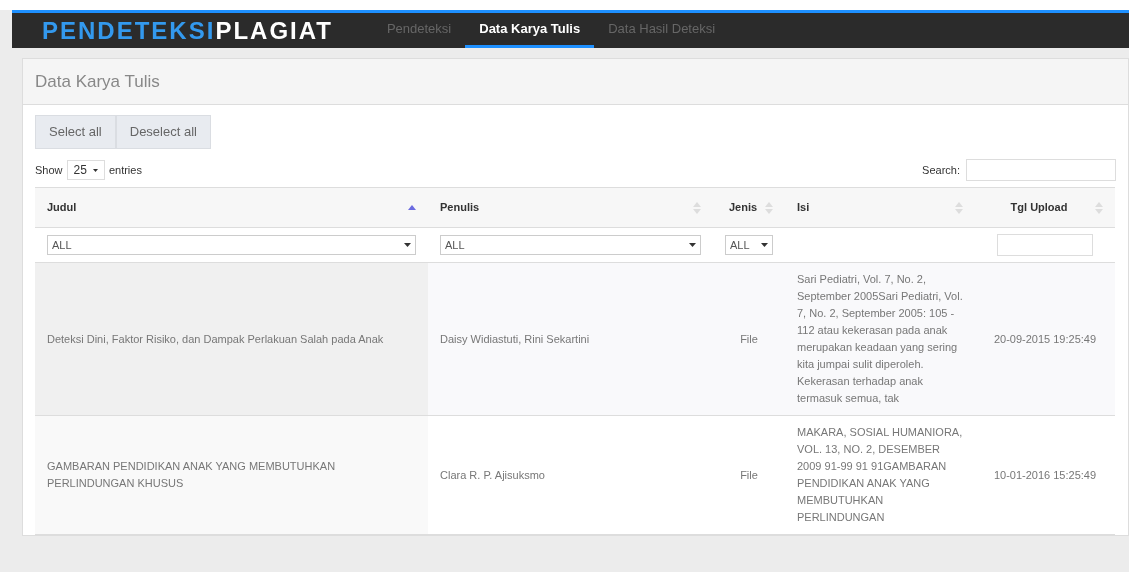  I want to click on filter-input, so click(1045, 245).